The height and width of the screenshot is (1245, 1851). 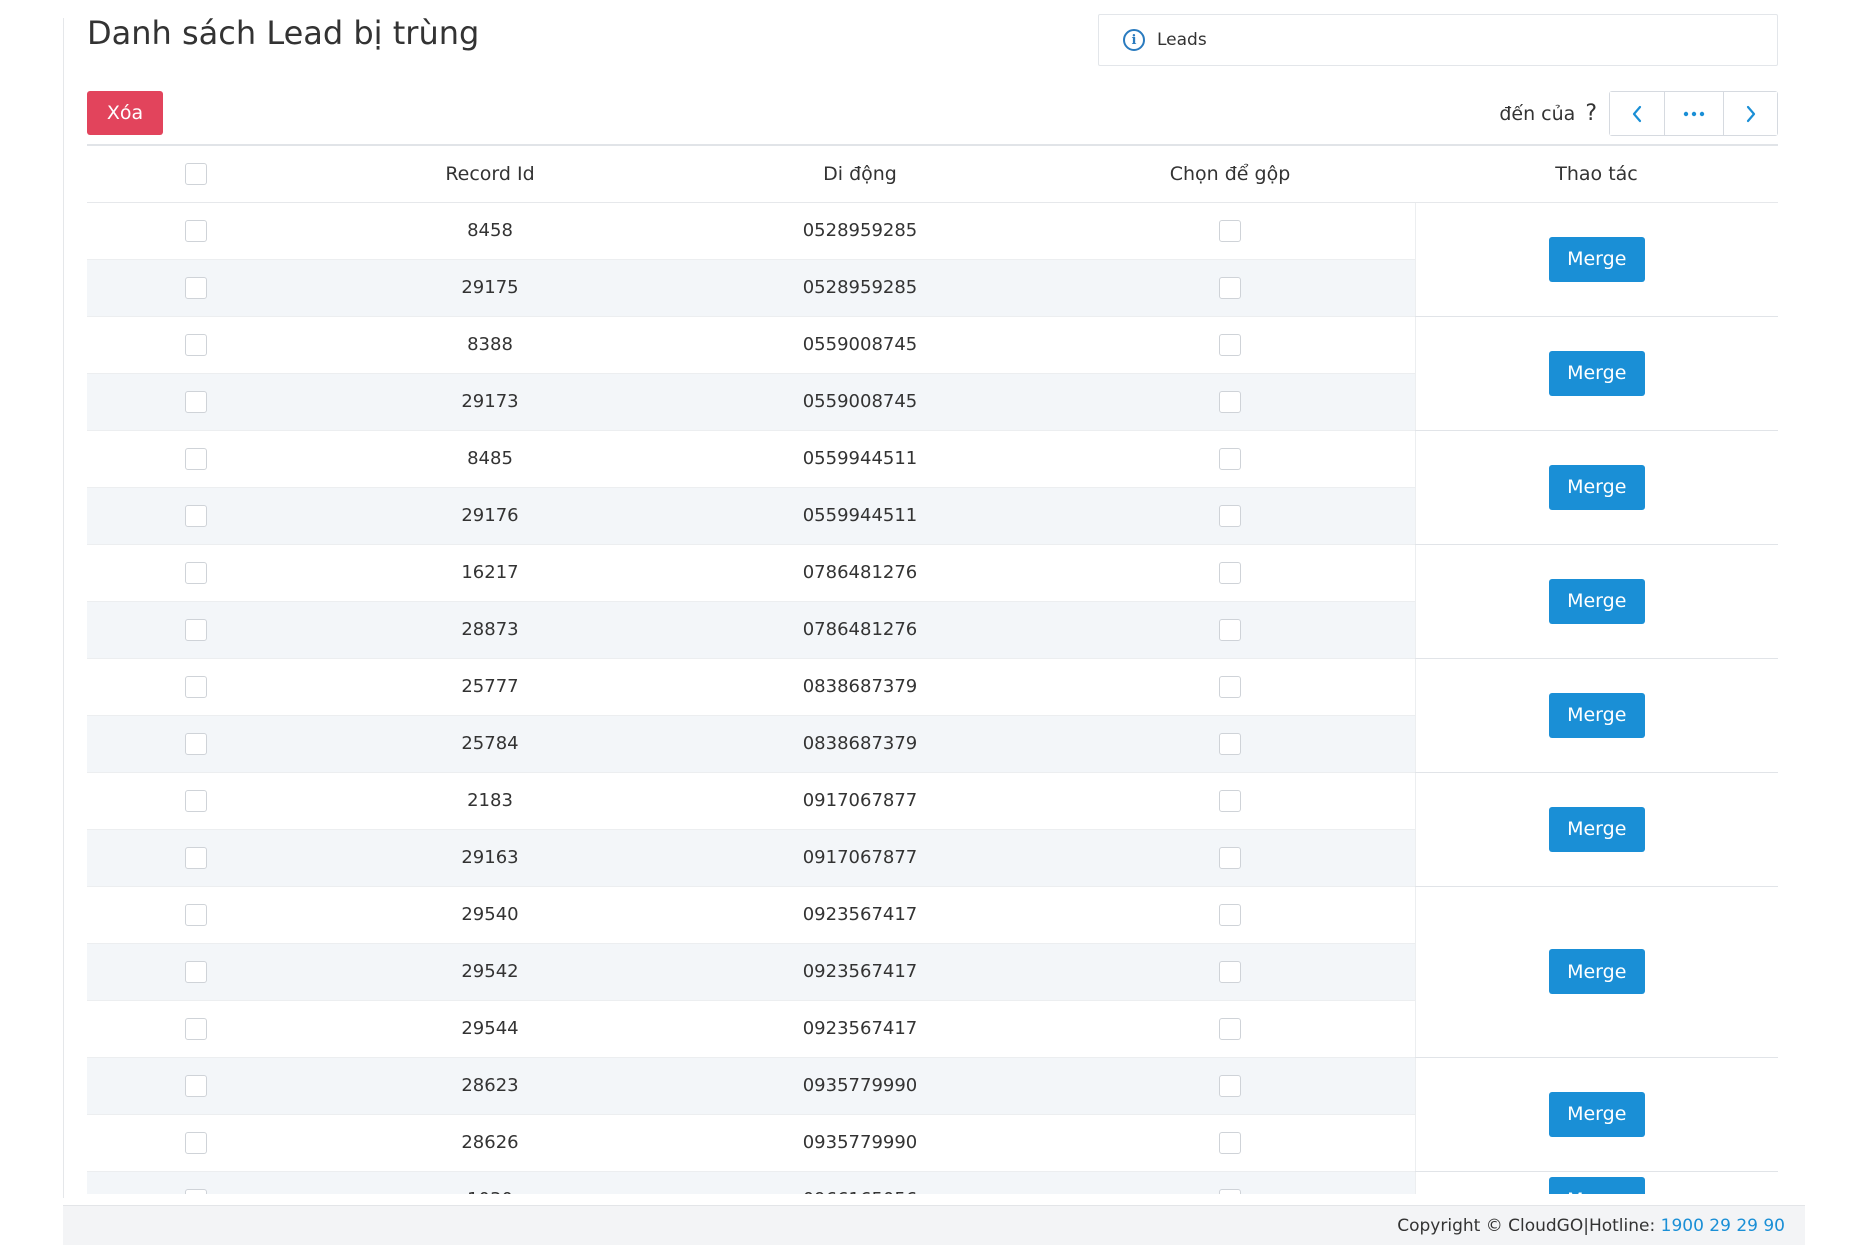 I want to click on record-id-cell: 29544, so click(x=490, y=1029).